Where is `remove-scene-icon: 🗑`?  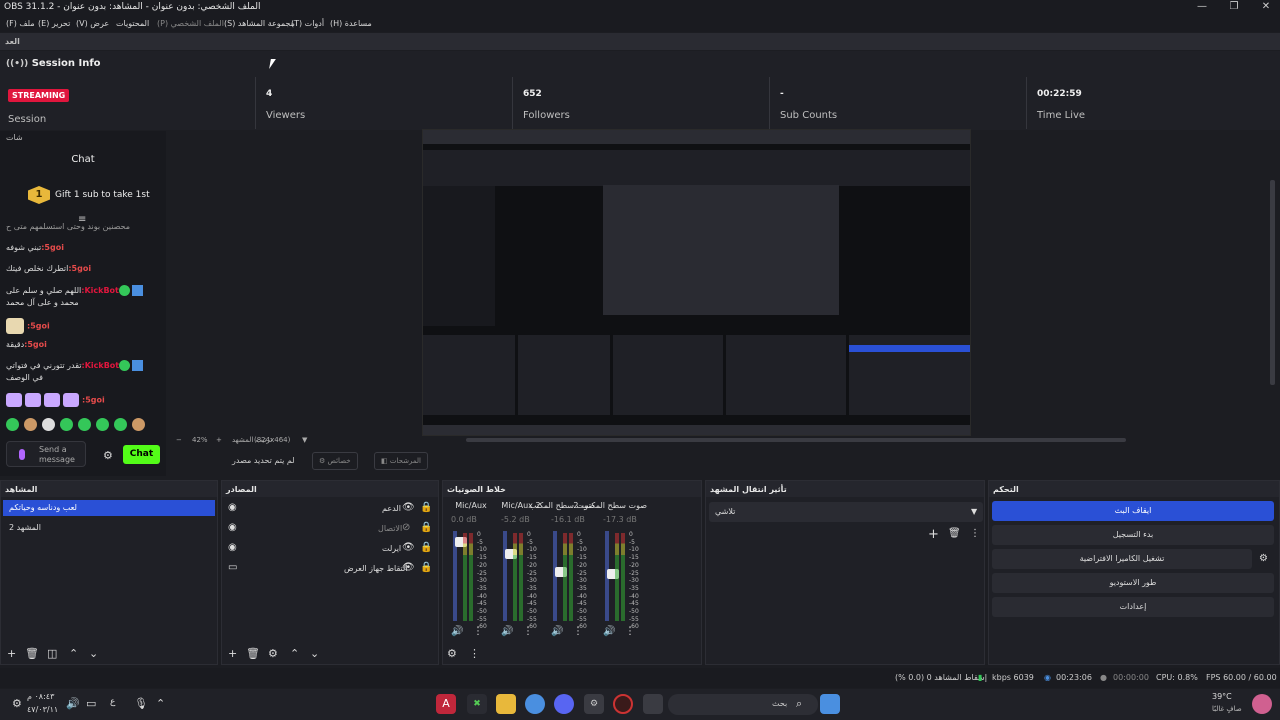 remove-scene-icon: 🗑 is located at coordinates (32, 653).